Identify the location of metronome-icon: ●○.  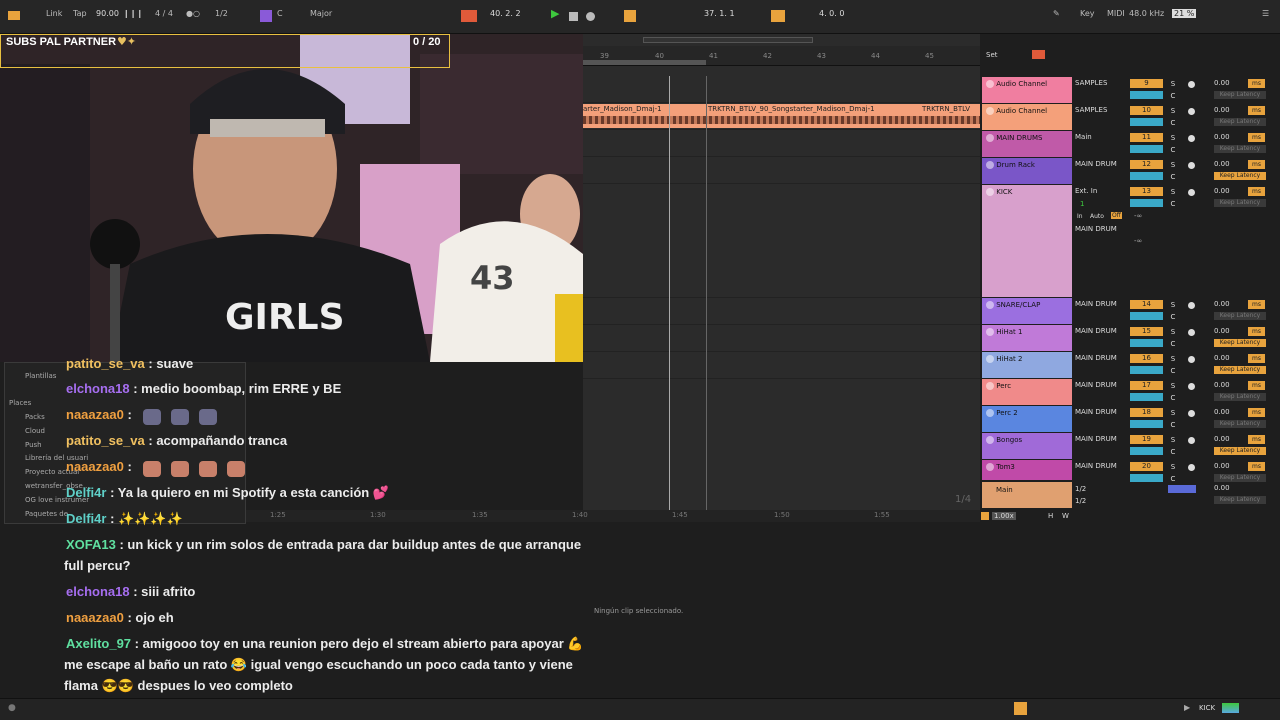
(193, 13).